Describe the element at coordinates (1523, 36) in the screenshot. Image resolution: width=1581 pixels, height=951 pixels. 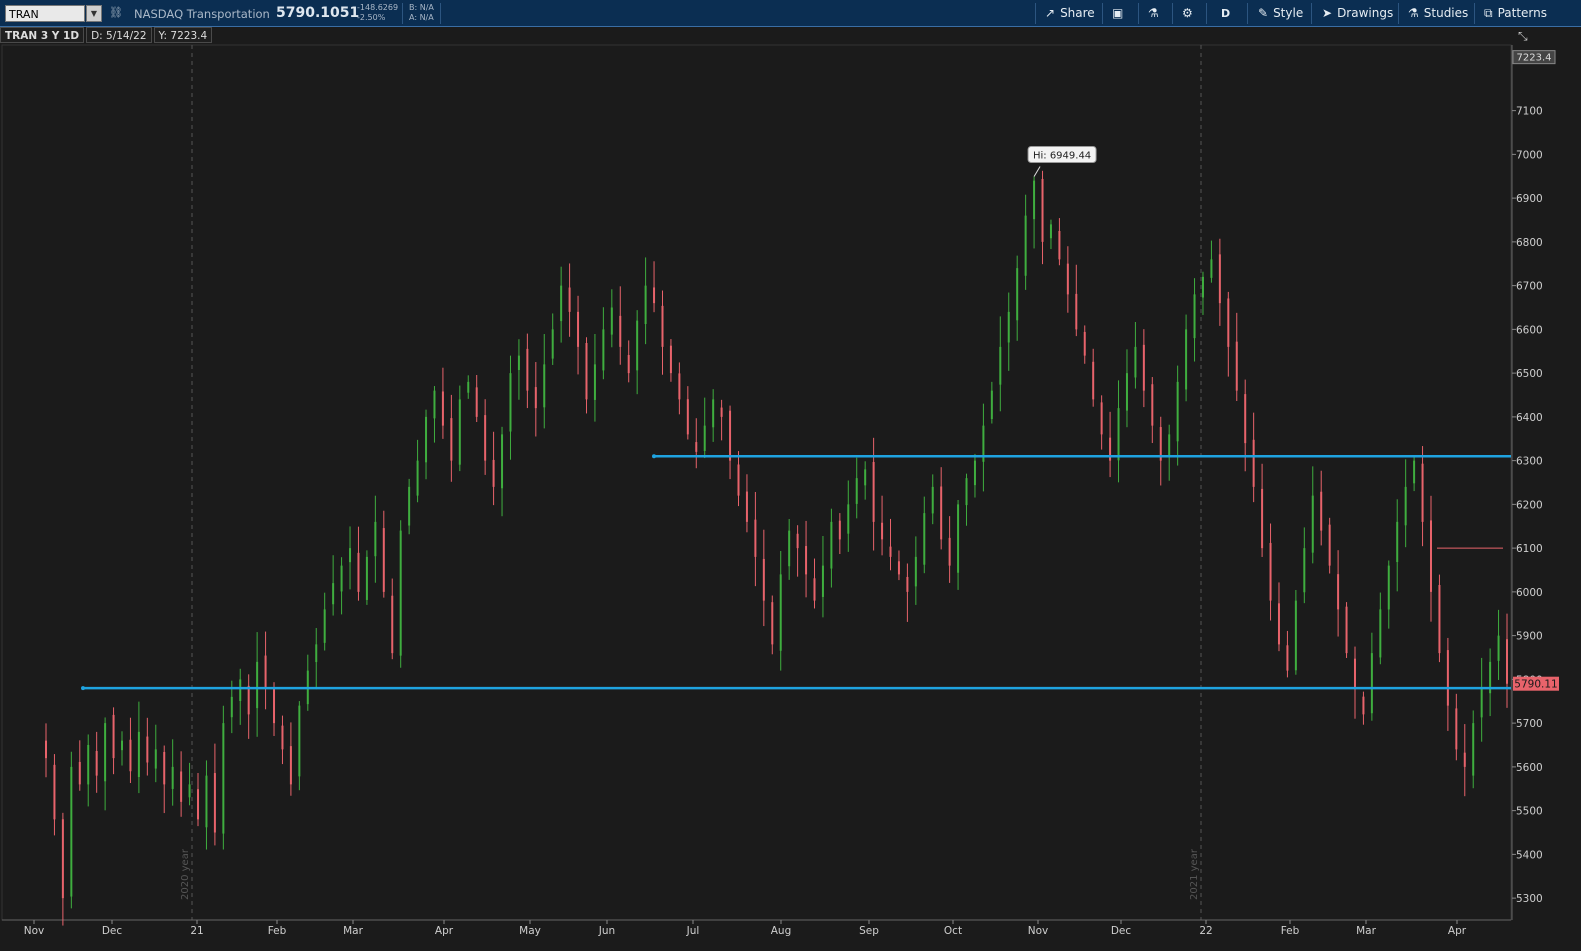
I see `expand-icon: ⤡` at that location.